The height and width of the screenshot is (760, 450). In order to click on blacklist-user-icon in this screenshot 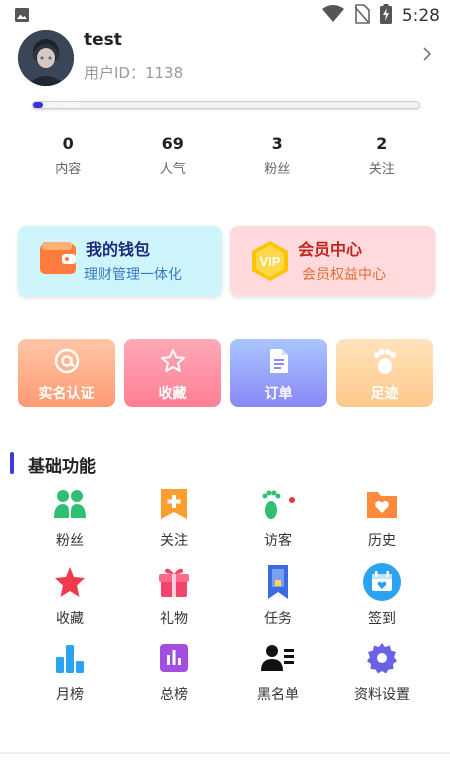, I will do `click(278, 658)`.